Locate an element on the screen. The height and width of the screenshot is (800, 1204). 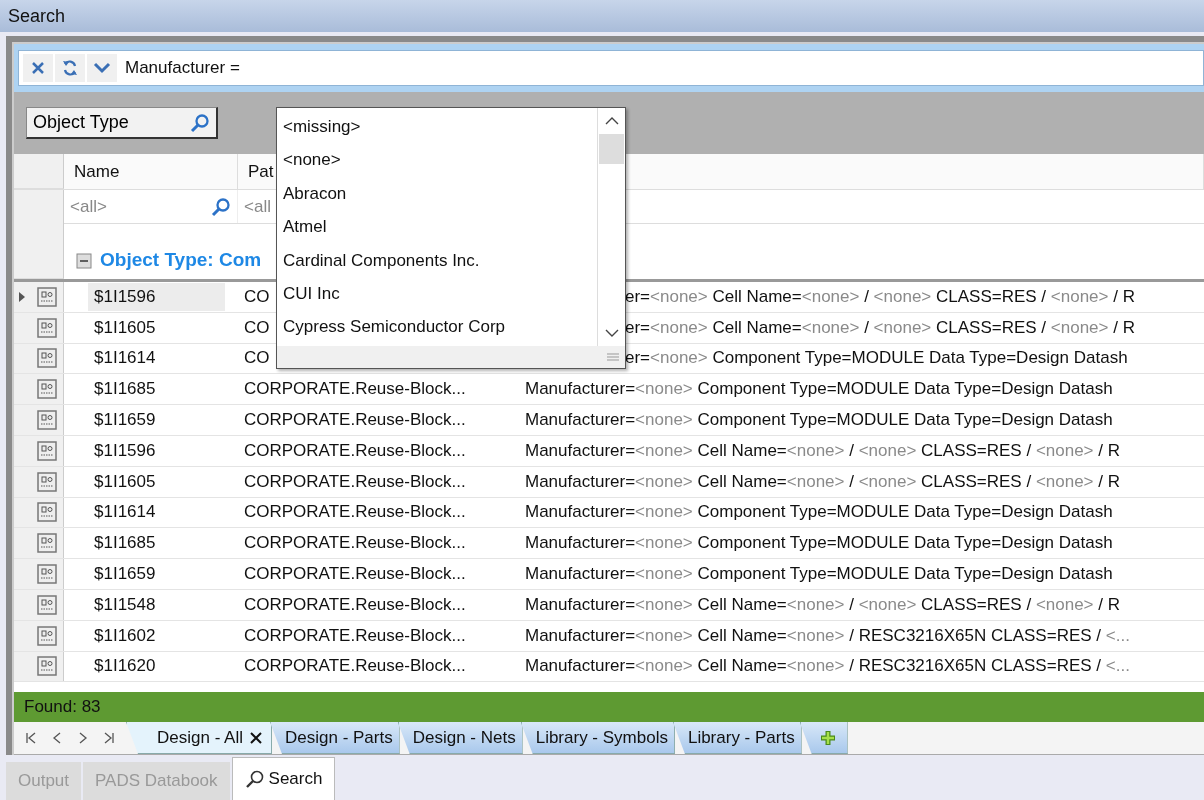
dropdown-item: Atmel is located at coordinates (437, 227).